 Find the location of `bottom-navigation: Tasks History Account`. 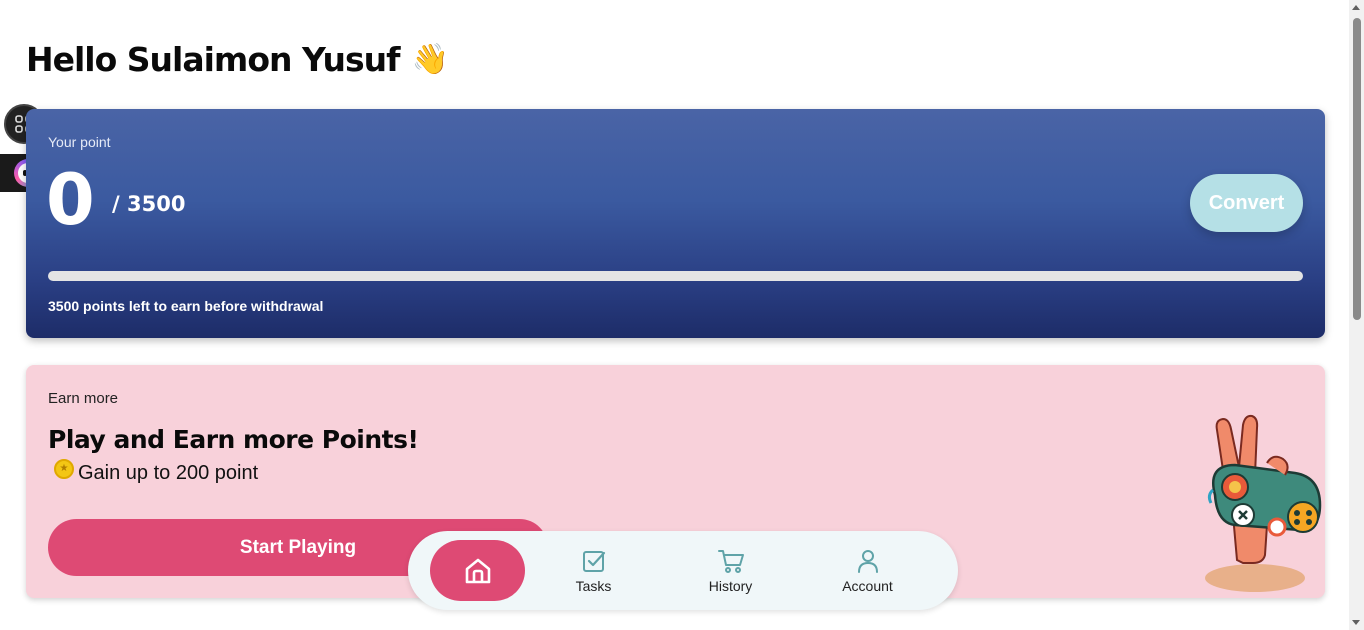

bottom-navigation: Tasks History Account is located at coordinates (683, 570).